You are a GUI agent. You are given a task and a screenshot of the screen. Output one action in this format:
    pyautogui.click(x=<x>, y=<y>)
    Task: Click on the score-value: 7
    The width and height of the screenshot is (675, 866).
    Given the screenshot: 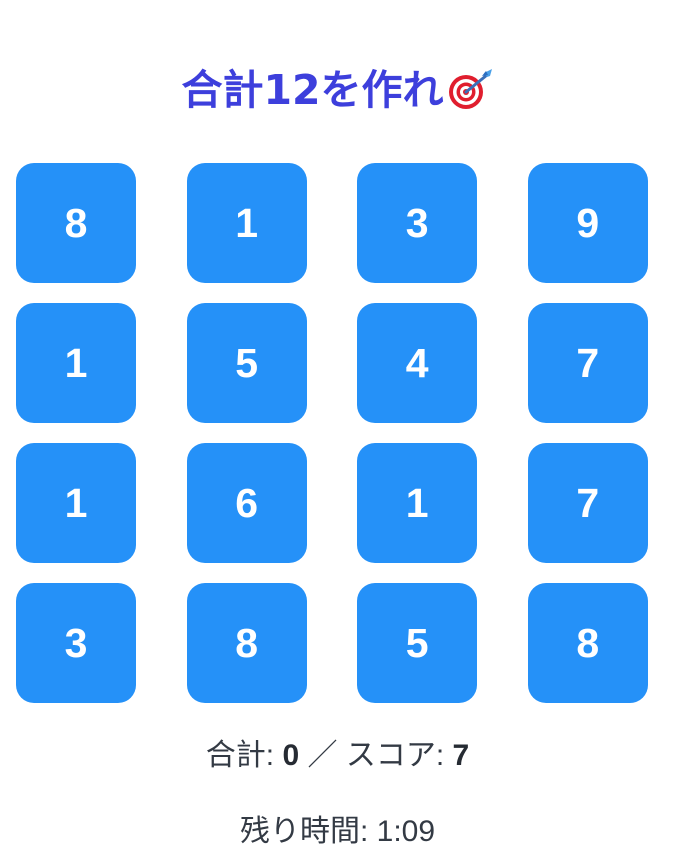 What is the action you would take?
    pyautogui.click(x=461, y=755)
    